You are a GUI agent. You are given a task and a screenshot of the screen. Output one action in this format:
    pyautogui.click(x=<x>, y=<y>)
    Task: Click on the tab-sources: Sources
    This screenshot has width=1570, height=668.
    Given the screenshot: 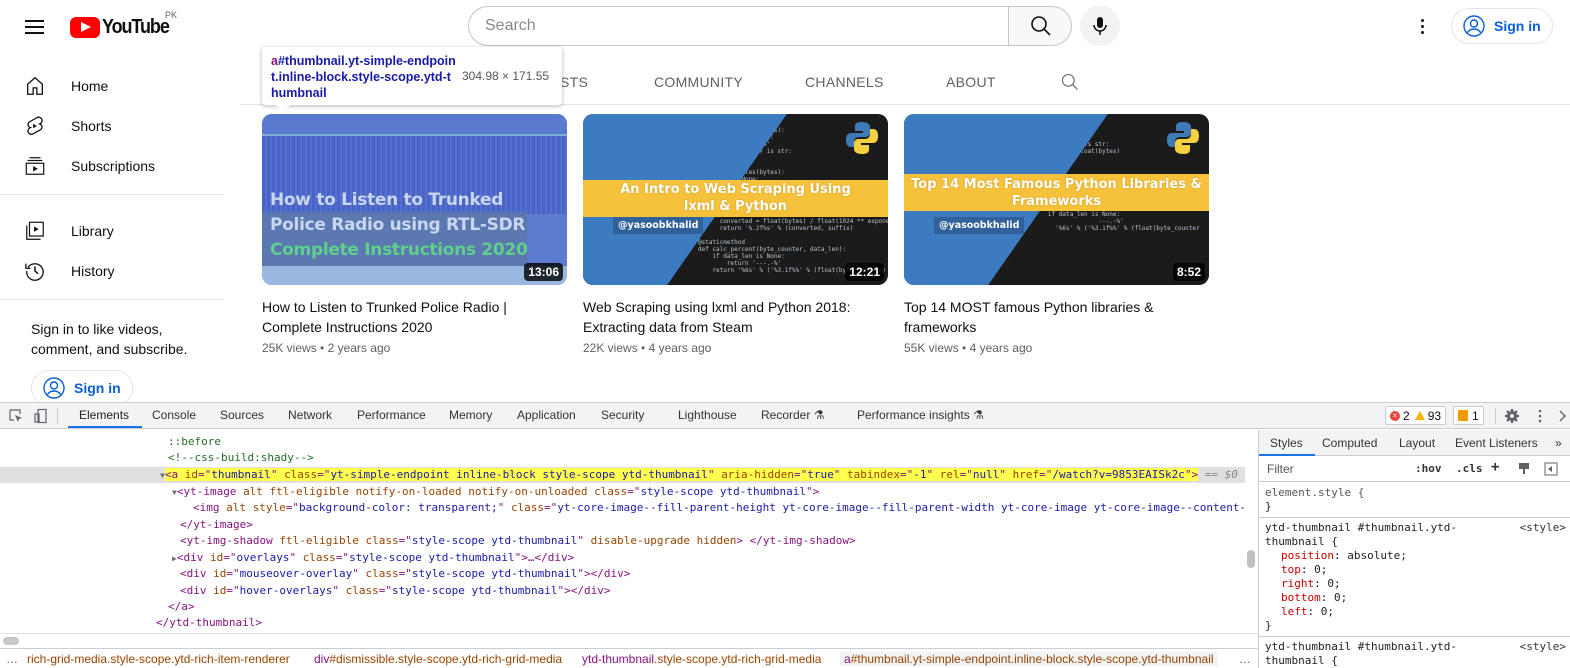 What is the action you would take?
    pyautogui.click(x=242, y=415)
    